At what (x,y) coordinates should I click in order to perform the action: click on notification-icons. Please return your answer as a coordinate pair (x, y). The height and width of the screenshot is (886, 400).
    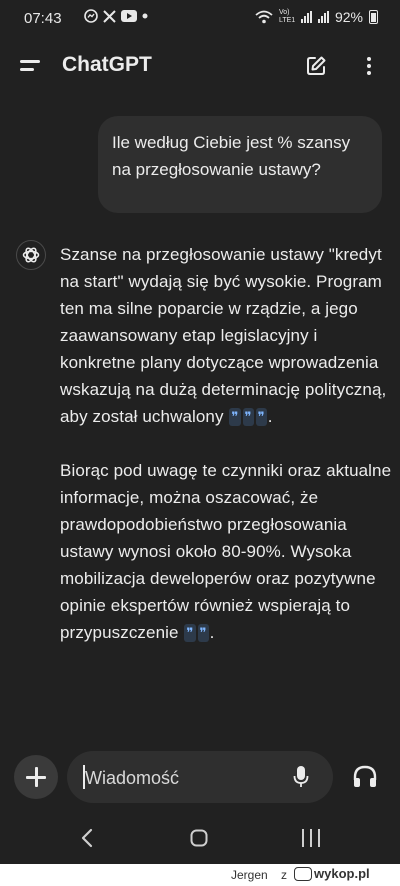
    Looking at the image, I should click on (116, 16).